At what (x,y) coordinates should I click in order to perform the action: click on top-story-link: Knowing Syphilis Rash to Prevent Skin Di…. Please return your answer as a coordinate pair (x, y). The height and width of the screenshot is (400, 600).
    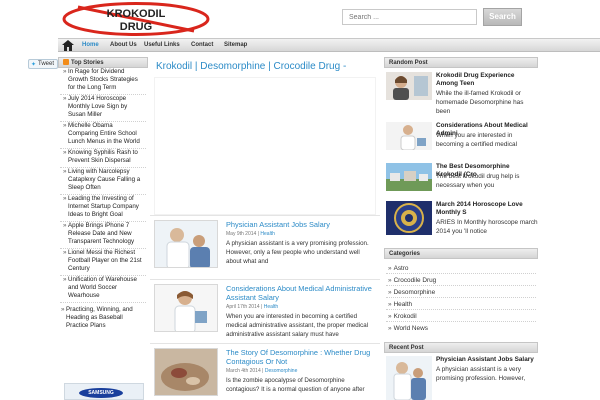
    Looking at the image, I should click on (103, 158).